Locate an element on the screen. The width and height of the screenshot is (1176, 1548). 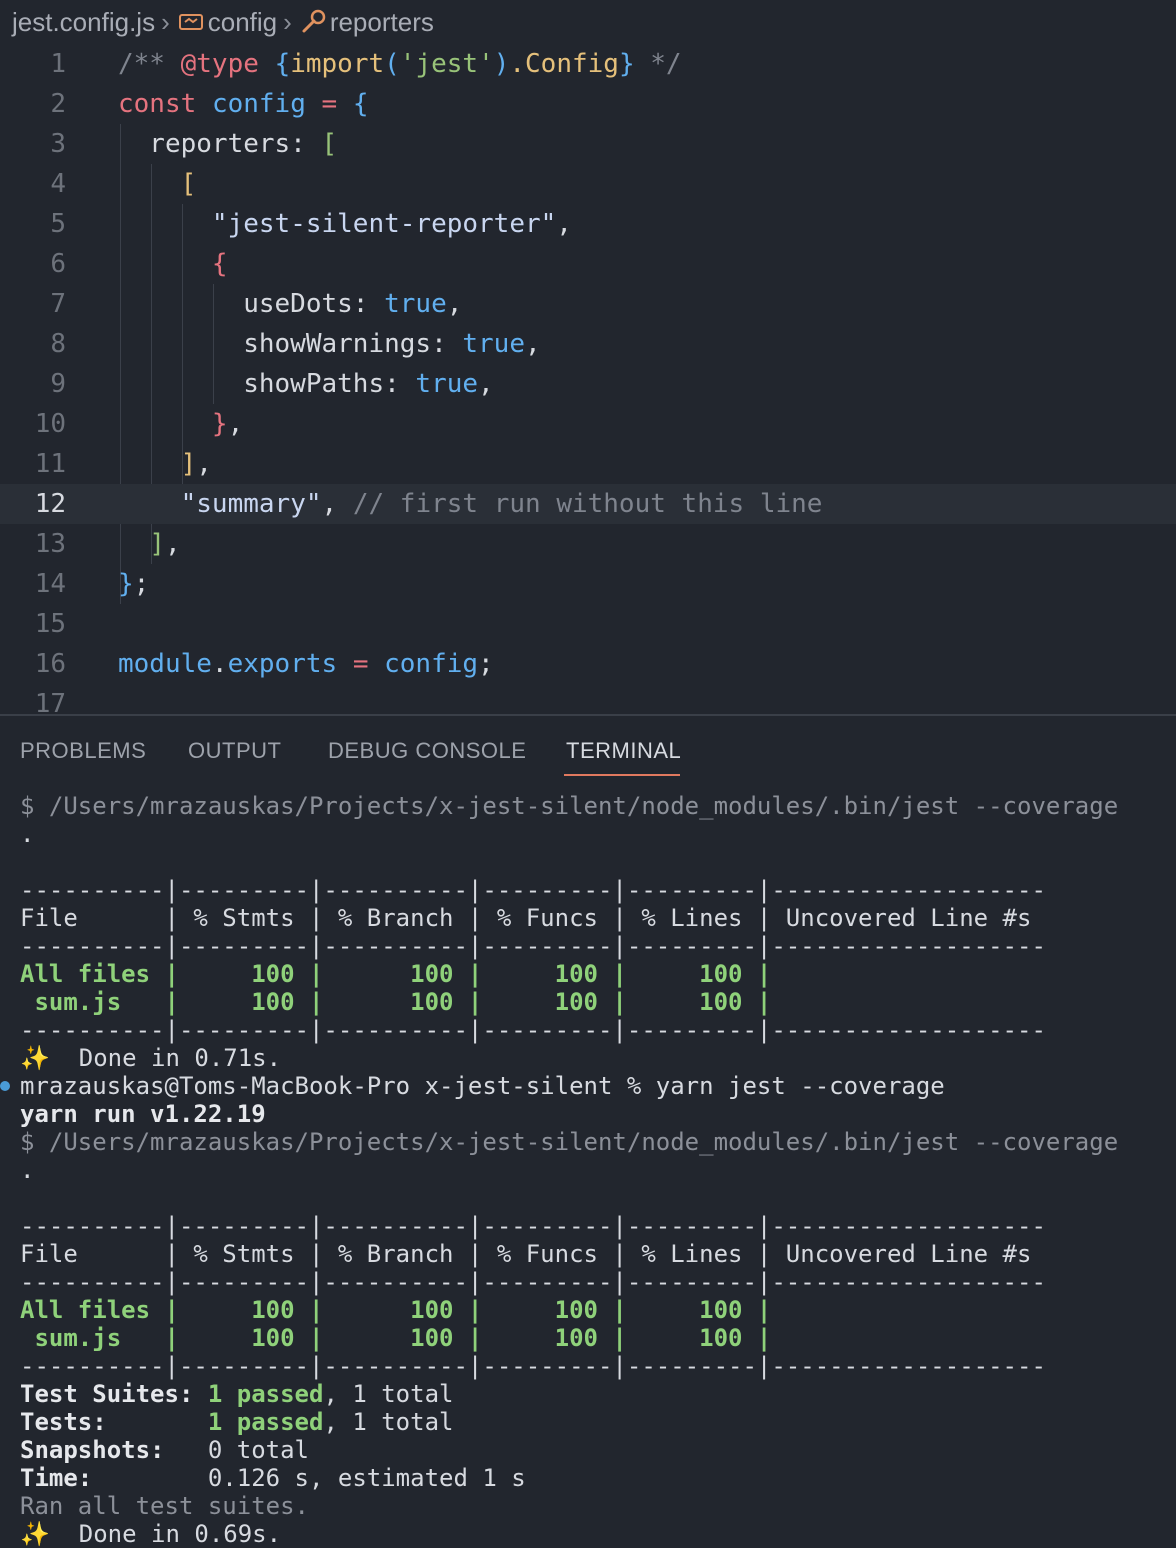
terminal-line: Tests: 1 passed, 1 total is located at coordinates (237, 1422).